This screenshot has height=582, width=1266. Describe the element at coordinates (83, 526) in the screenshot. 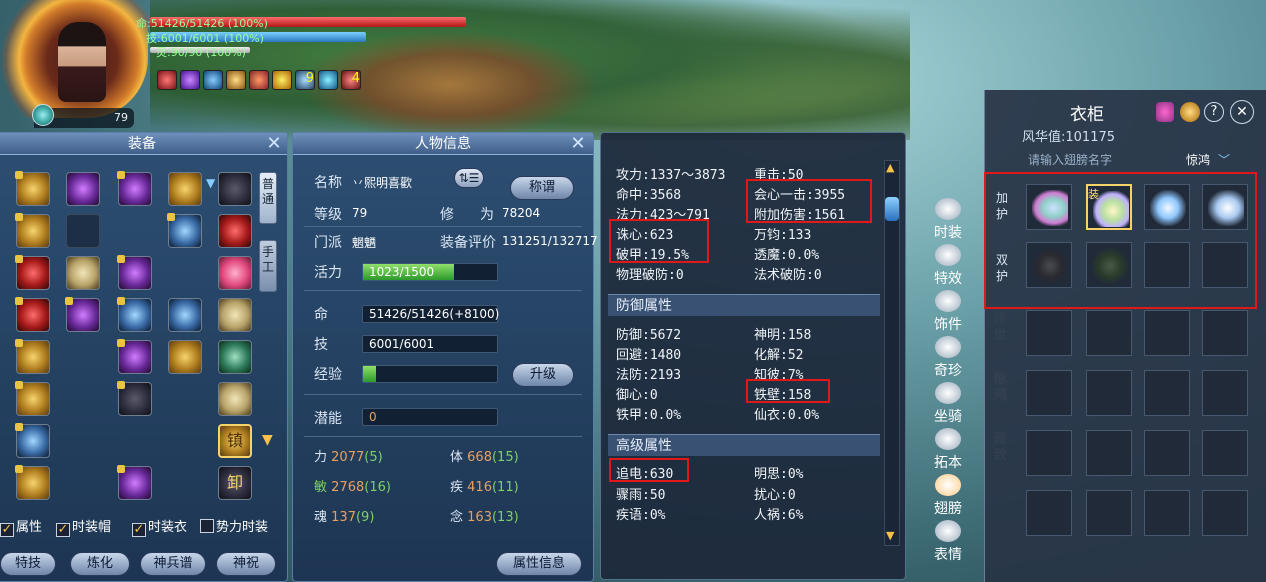

I see `checkbox-fashion-hat: ✓ 时装帽` at that location.